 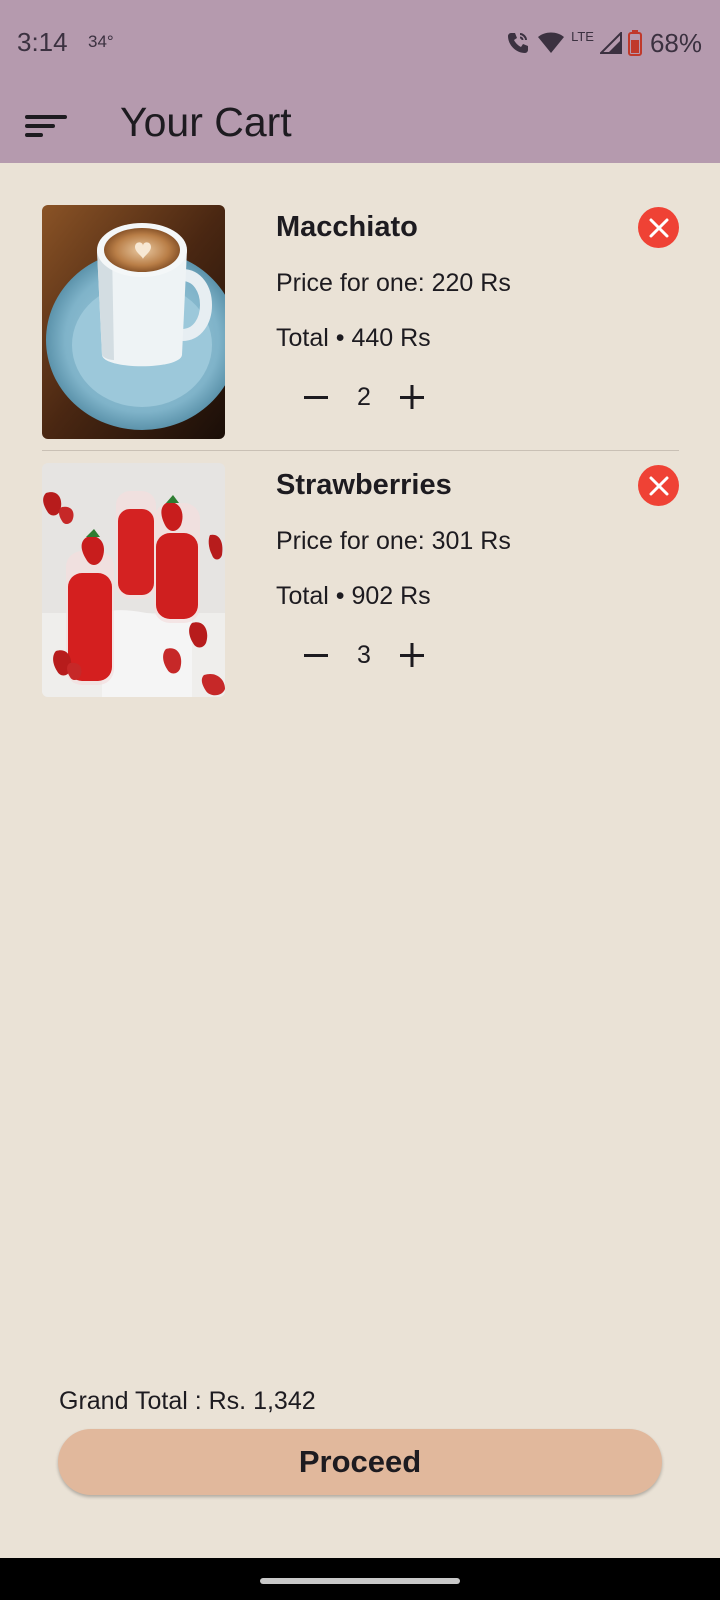 I want to click on macchiato-photo, so click(x=133, y=322).